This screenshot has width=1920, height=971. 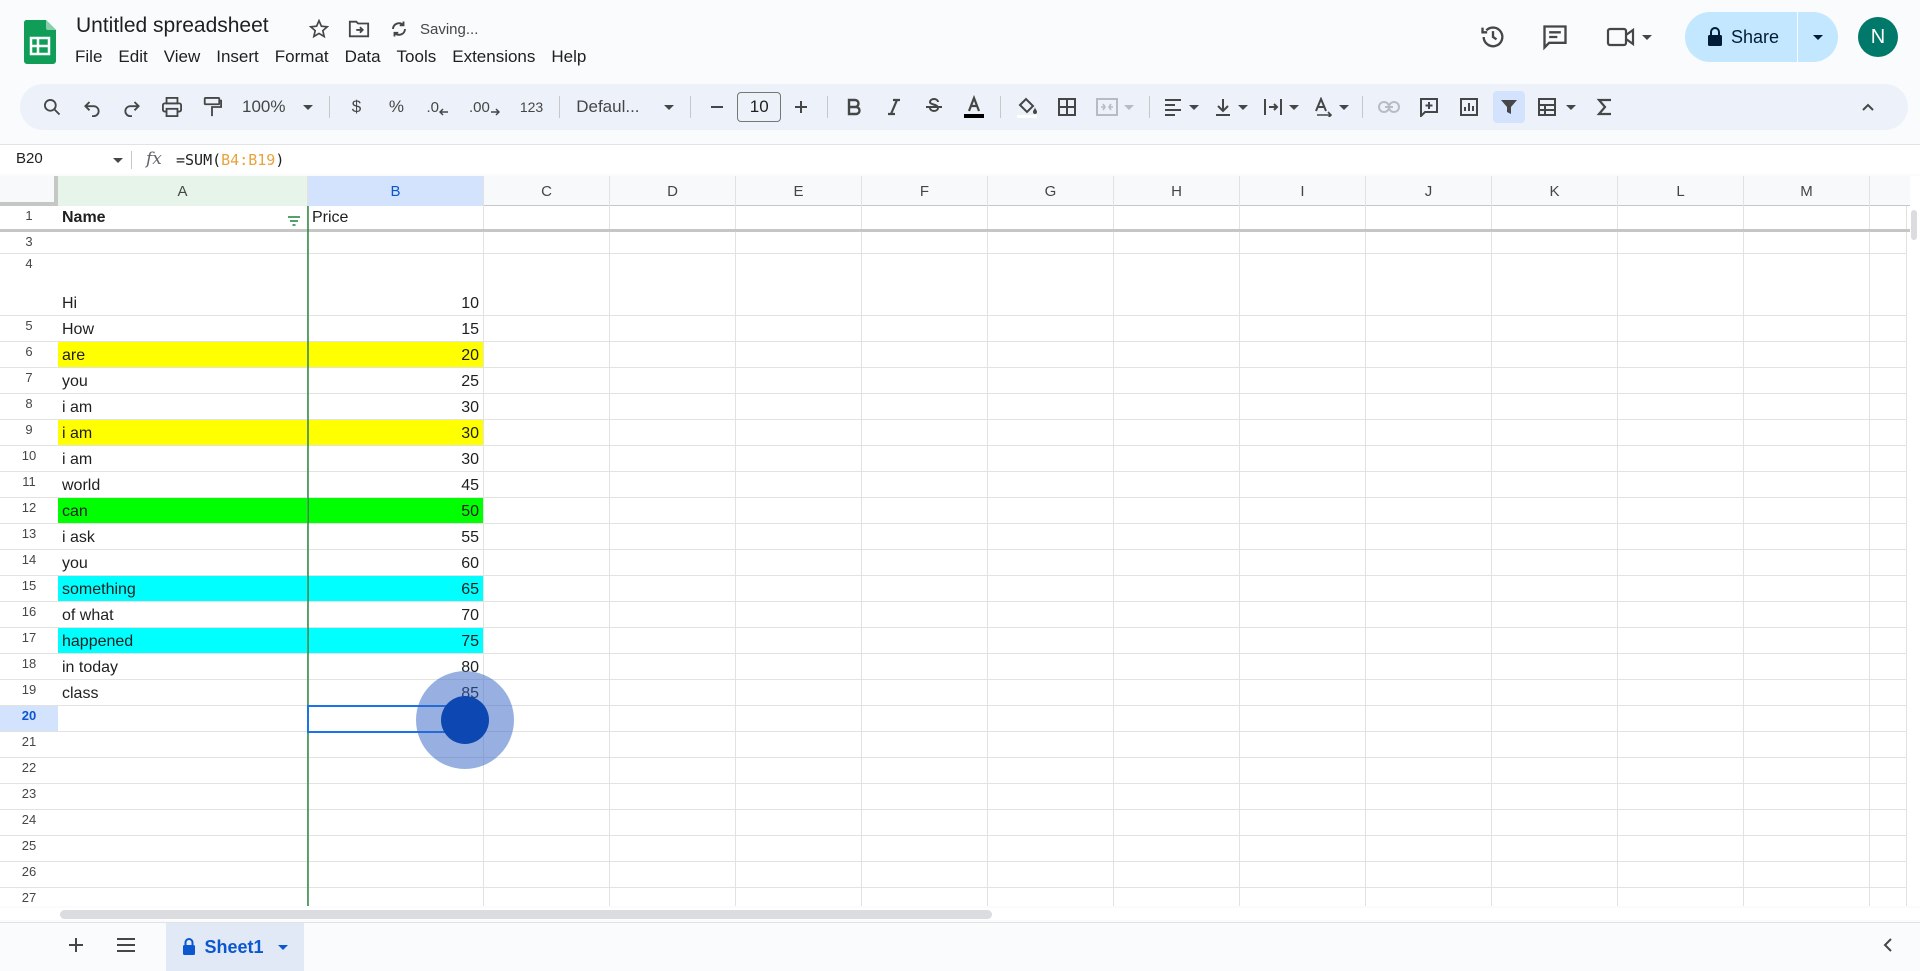 What do you see at coordinates (183, 484) in the screenshot?
I see `cell-name: world` at bounding box center [183, 484].